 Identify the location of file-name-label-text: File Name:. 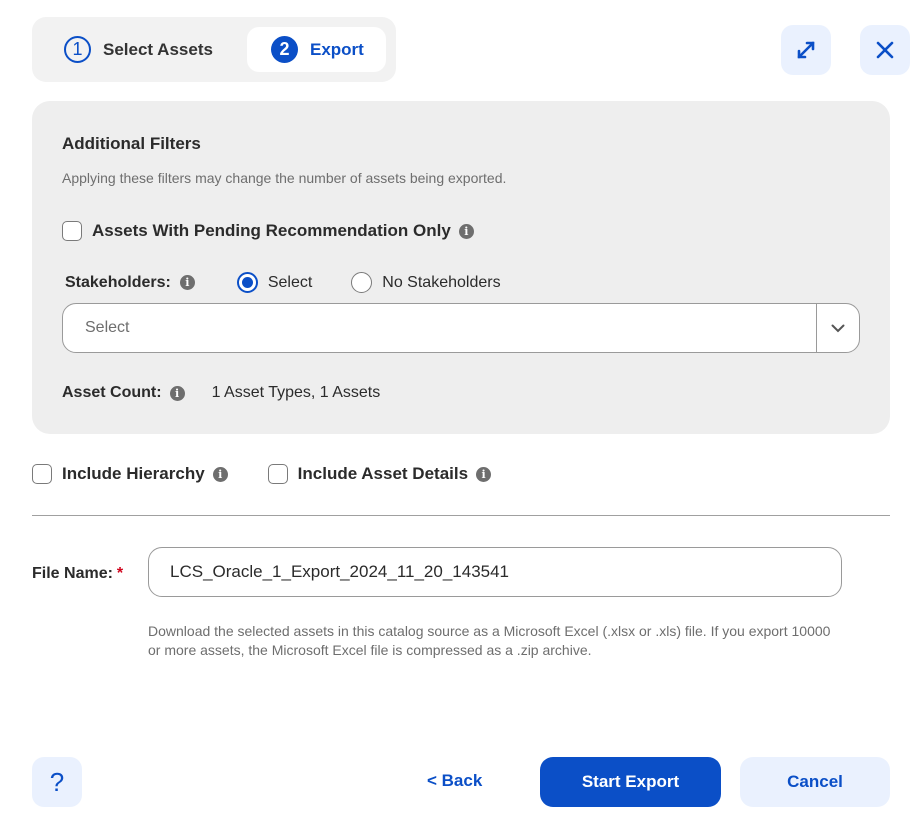
(72, 573).